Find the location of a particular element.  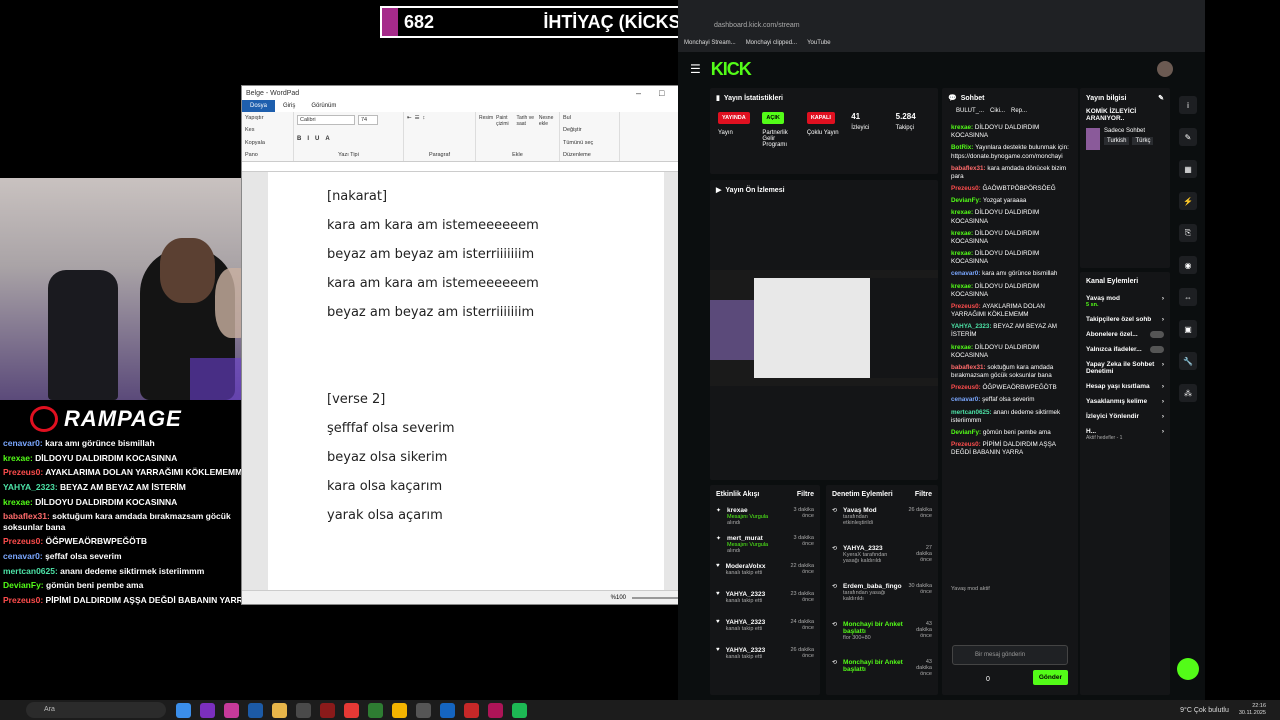

maximize-icon: □ is located at coordinates (661, 93).